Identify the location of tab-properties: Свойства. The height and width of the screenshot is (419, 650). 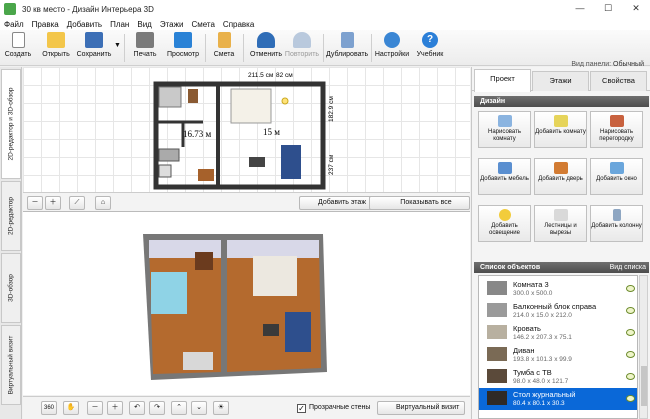
(618, 81).